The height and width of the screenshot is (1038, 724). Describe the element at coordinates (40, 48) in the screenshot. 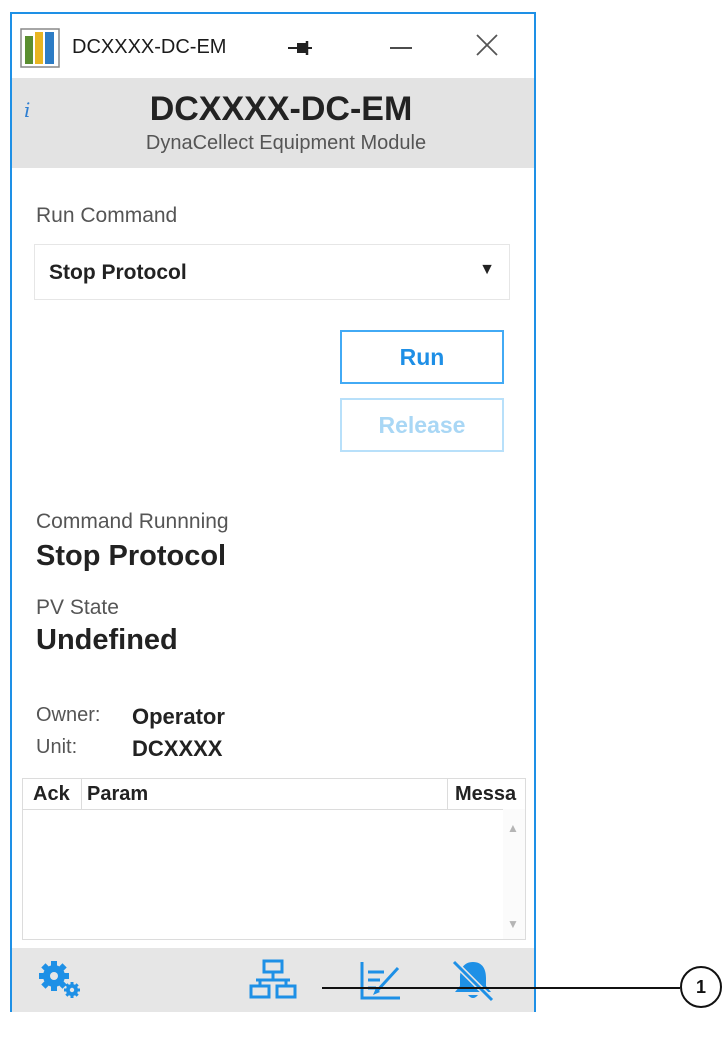

I see `app-logo-icon` at that location.